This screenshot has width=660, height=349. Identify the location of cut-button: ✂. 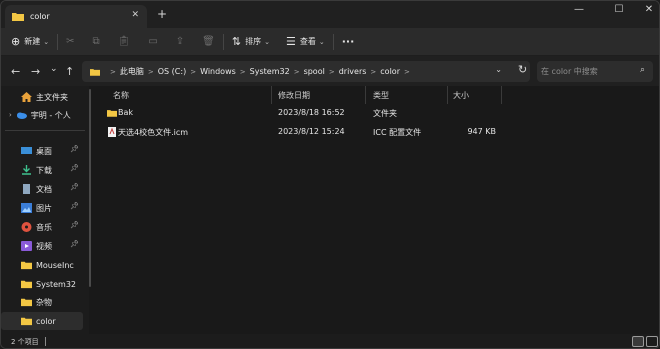
(70, 41).